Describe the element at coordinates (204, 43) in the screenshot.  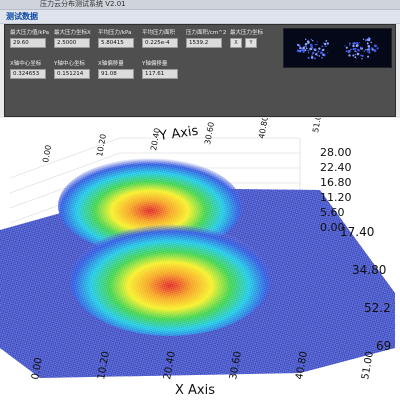
I see `row1-field-value: 1539.2` at that location.